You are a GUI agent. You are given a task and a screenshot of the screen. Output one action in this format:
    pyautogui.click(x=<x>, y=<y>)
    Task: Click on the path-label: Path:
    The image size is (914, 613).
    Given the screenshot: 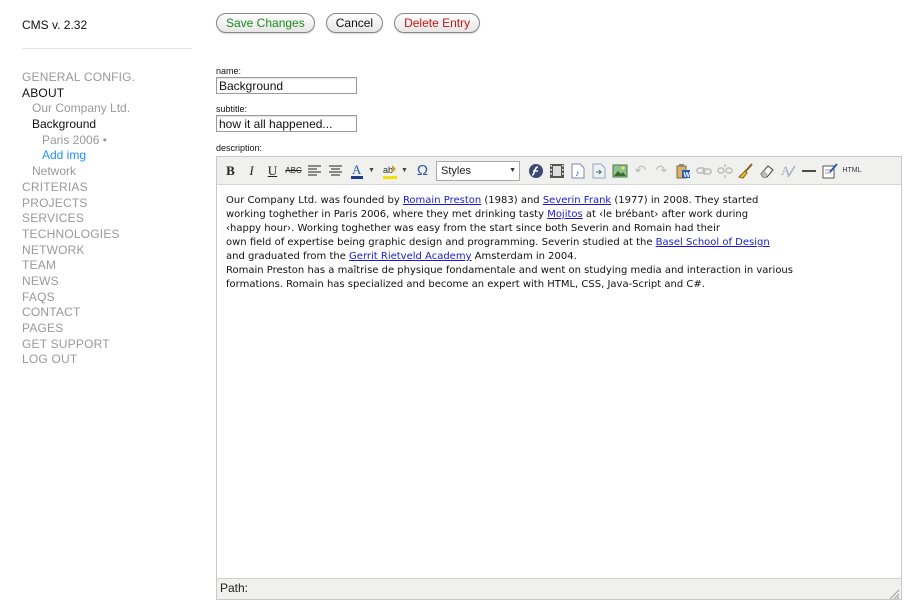 What is the action you would take?
    pyautogui.click(x=234, y=588)
    